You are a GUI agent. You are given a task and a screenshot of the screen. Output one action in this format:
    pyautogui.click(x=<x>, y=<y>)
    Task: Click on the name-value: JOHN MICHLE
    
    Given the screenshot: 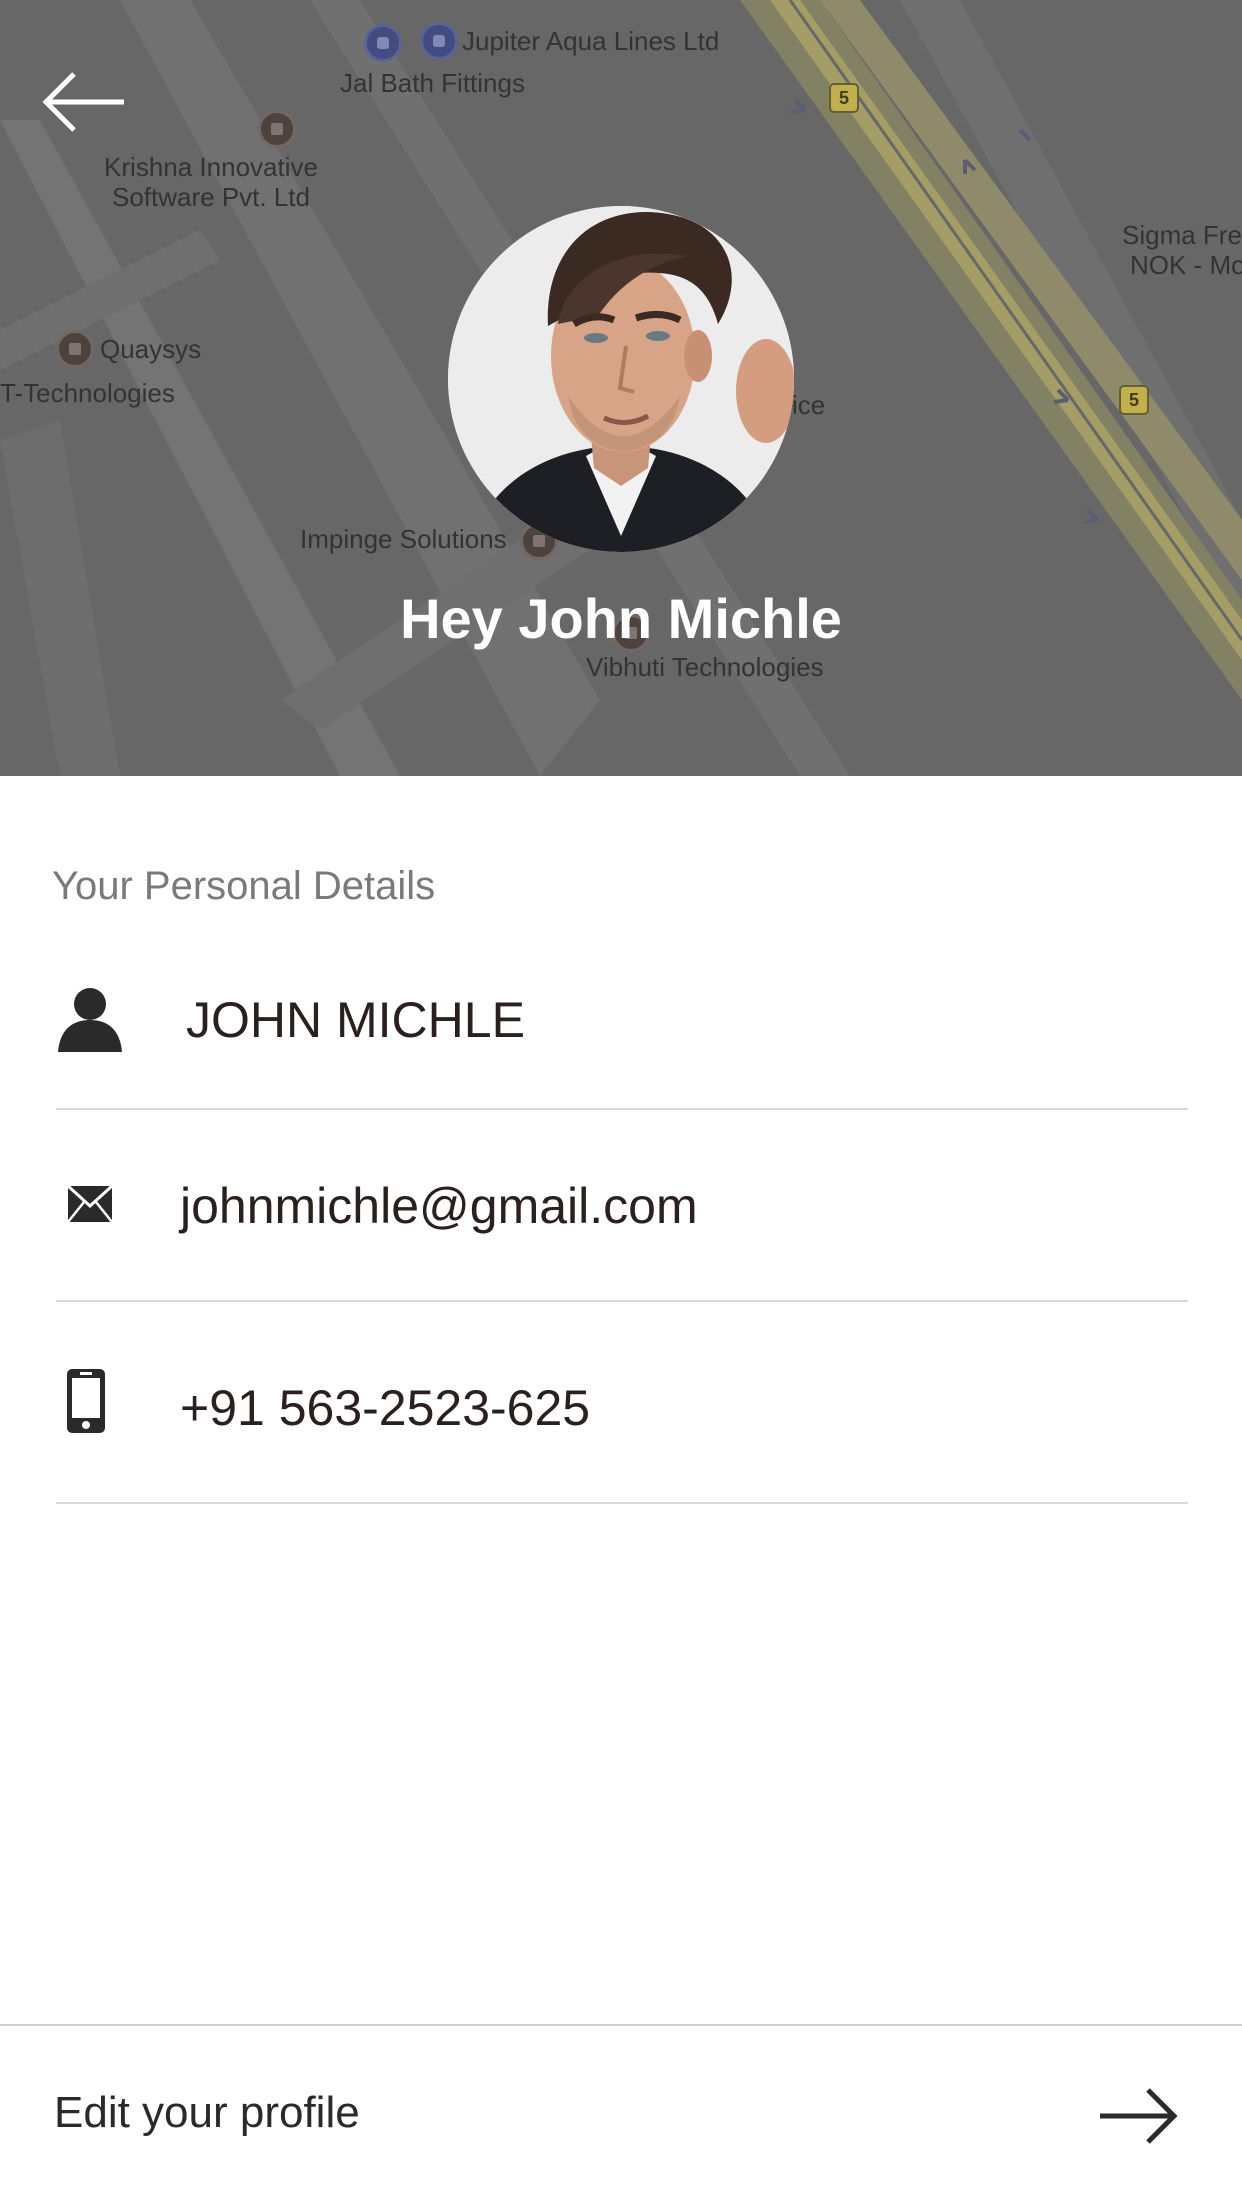 What is the action you would take?
    pyautogui.click(x=355, y=1020)
    